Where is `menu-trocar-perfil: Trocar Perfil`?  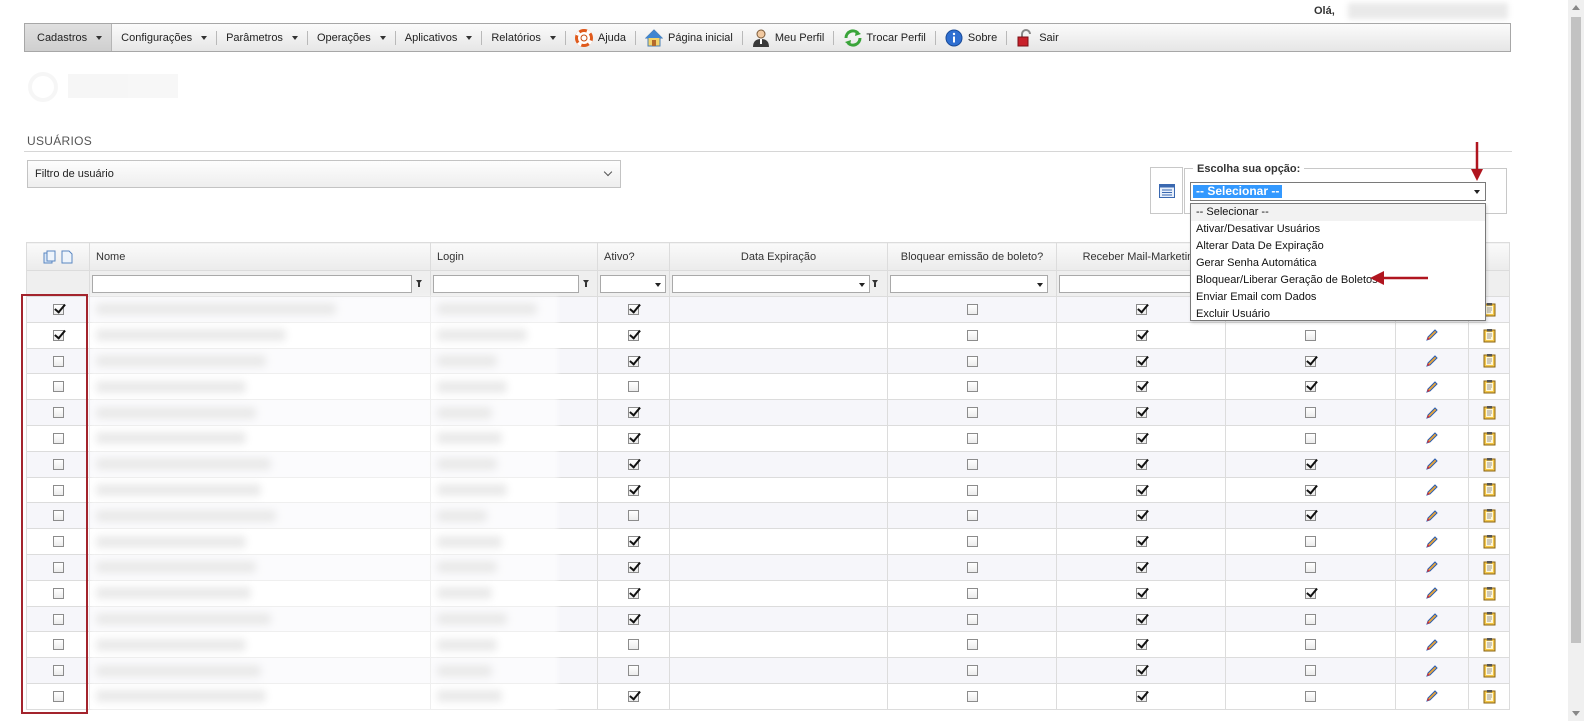 menu-trocar-perfil: Trocar Perfil is located at coordinates (884, 37).